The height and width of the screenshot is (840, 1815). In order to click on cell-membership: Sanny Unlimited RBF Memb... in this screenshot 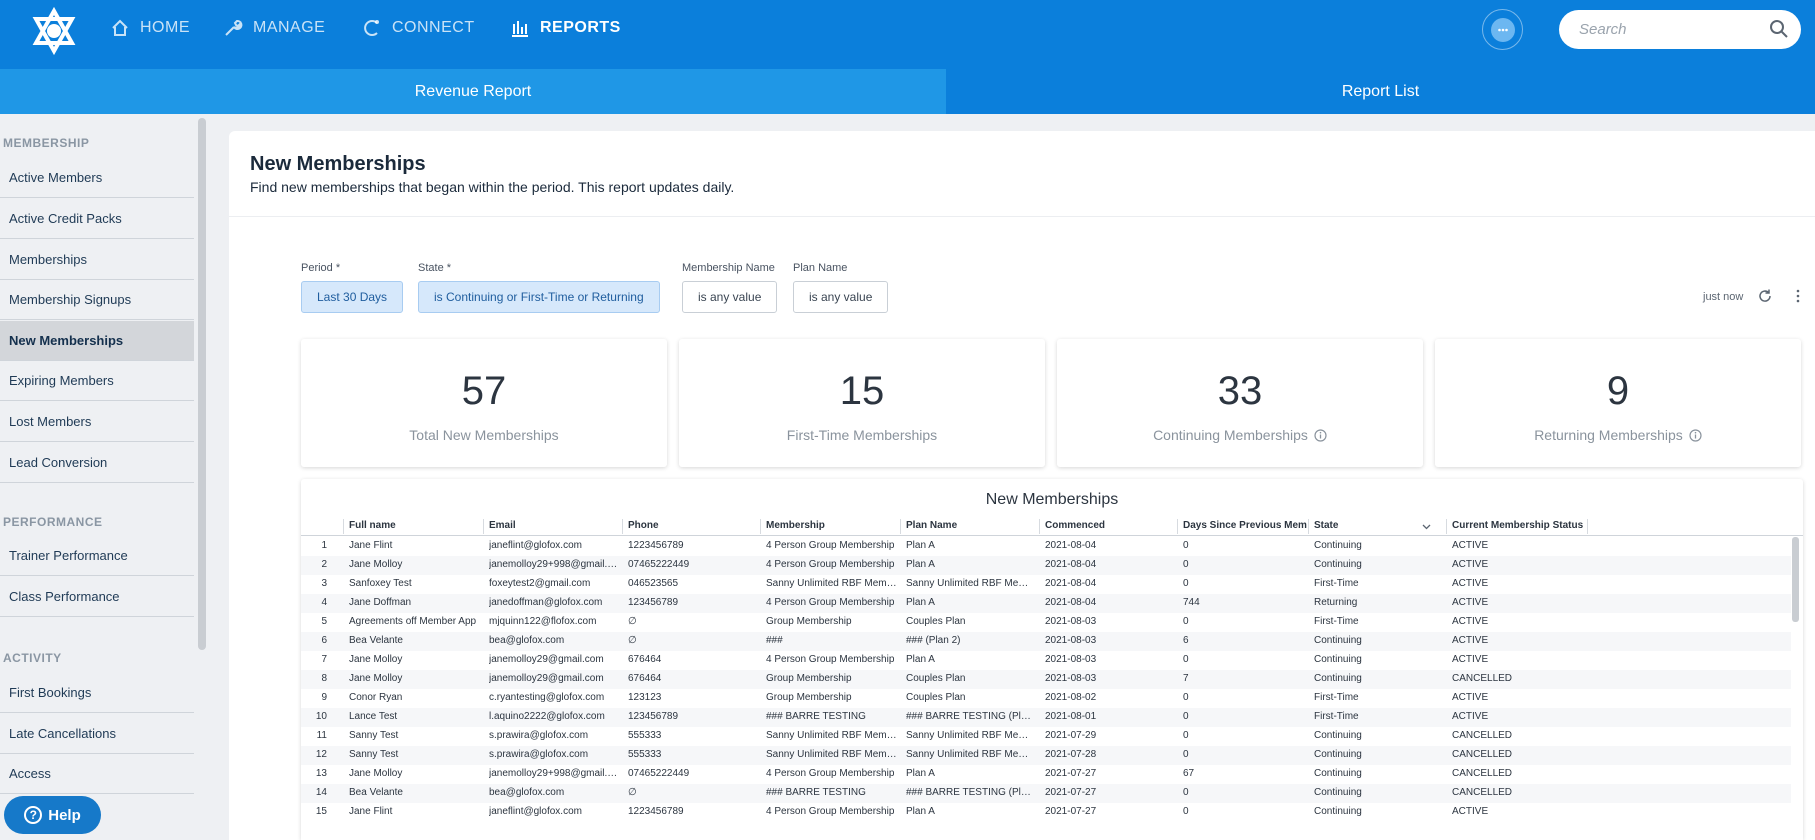, I will do `click(832, 754)`.